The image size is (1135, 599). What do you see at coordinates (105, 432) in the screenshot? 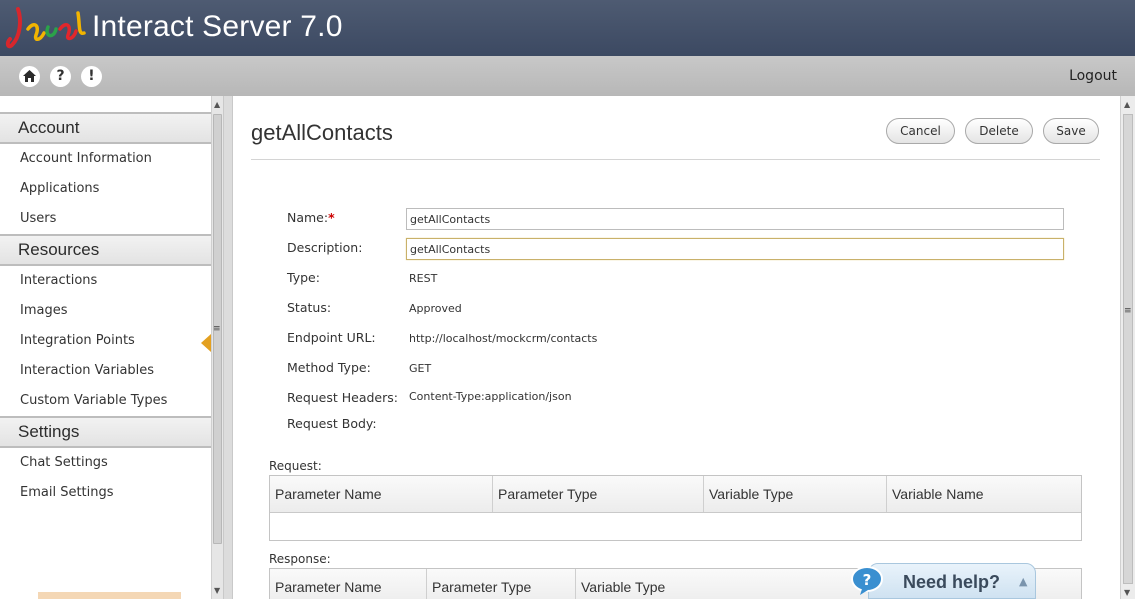
I see `sidebar-group-settings: Settings` at bounding box center [105, 432].